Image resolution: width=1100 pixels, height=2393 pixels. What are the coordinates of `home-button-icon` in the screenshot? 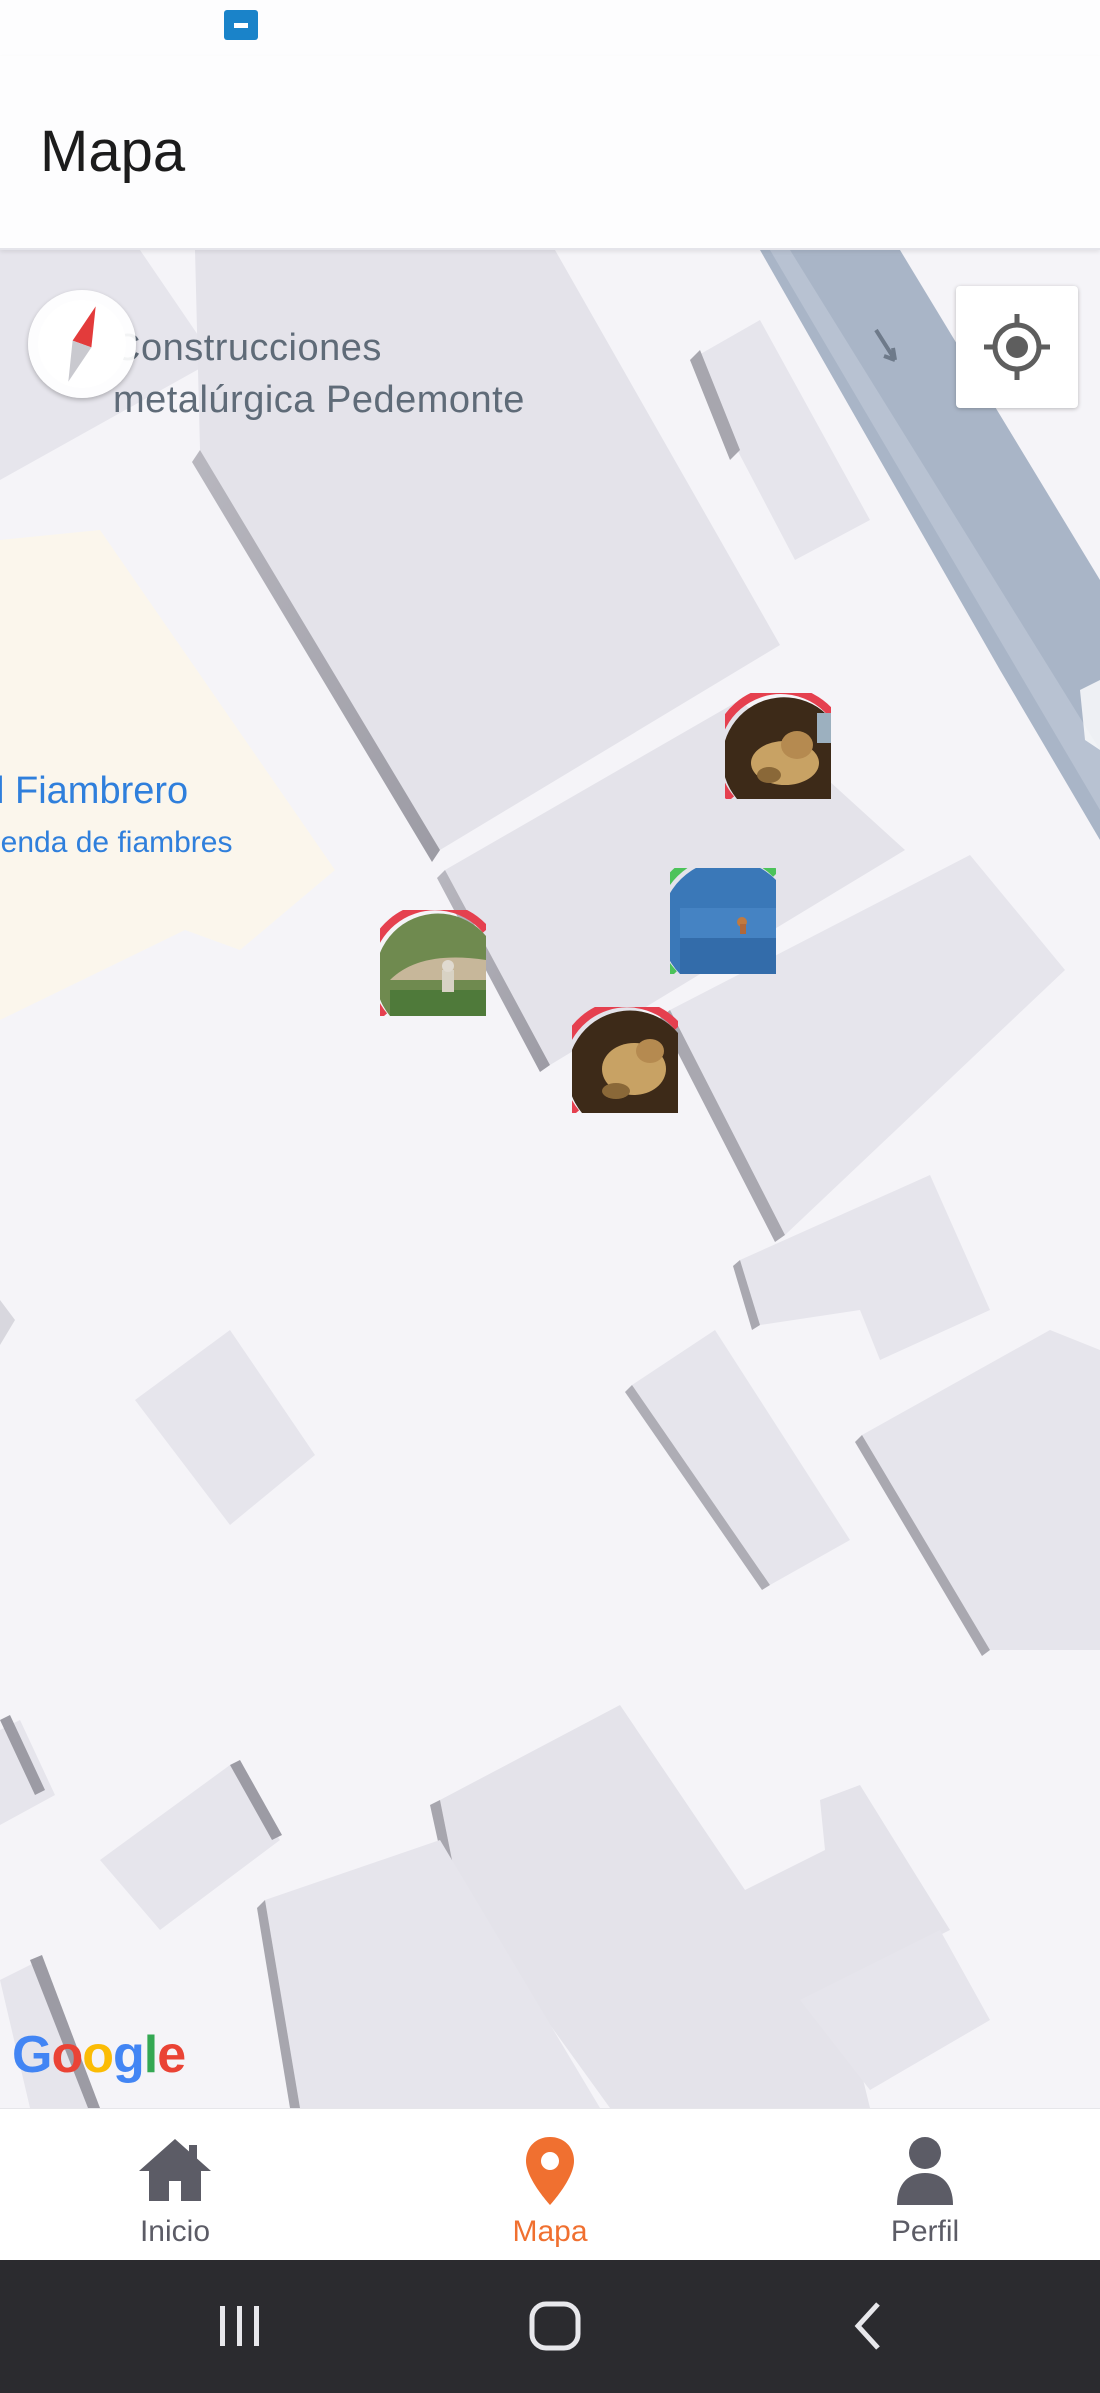 It's located at (555, 2326).